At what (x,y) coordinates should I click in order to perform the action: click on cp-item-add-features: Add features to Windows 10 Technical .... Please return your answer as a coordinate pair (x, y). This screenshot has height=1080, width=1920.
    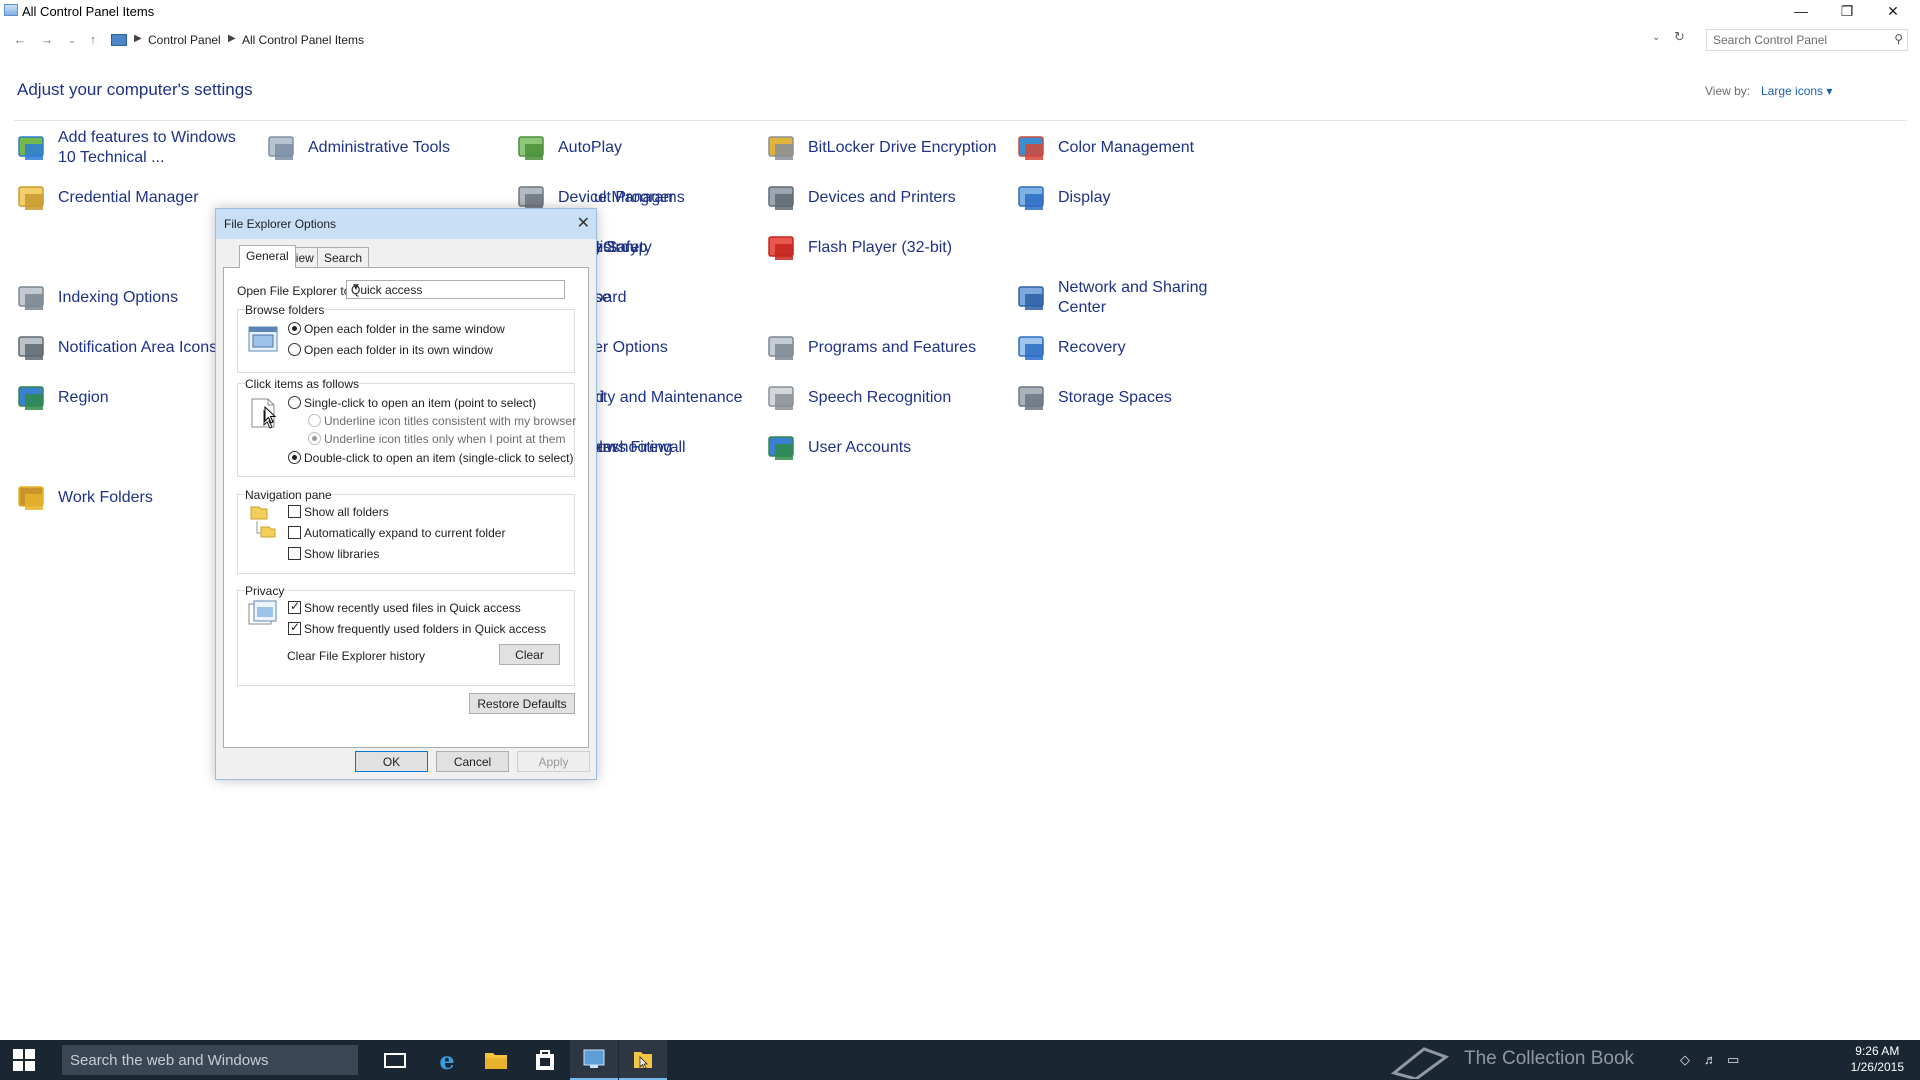
    Looking at the image, I should click on (135, 148).